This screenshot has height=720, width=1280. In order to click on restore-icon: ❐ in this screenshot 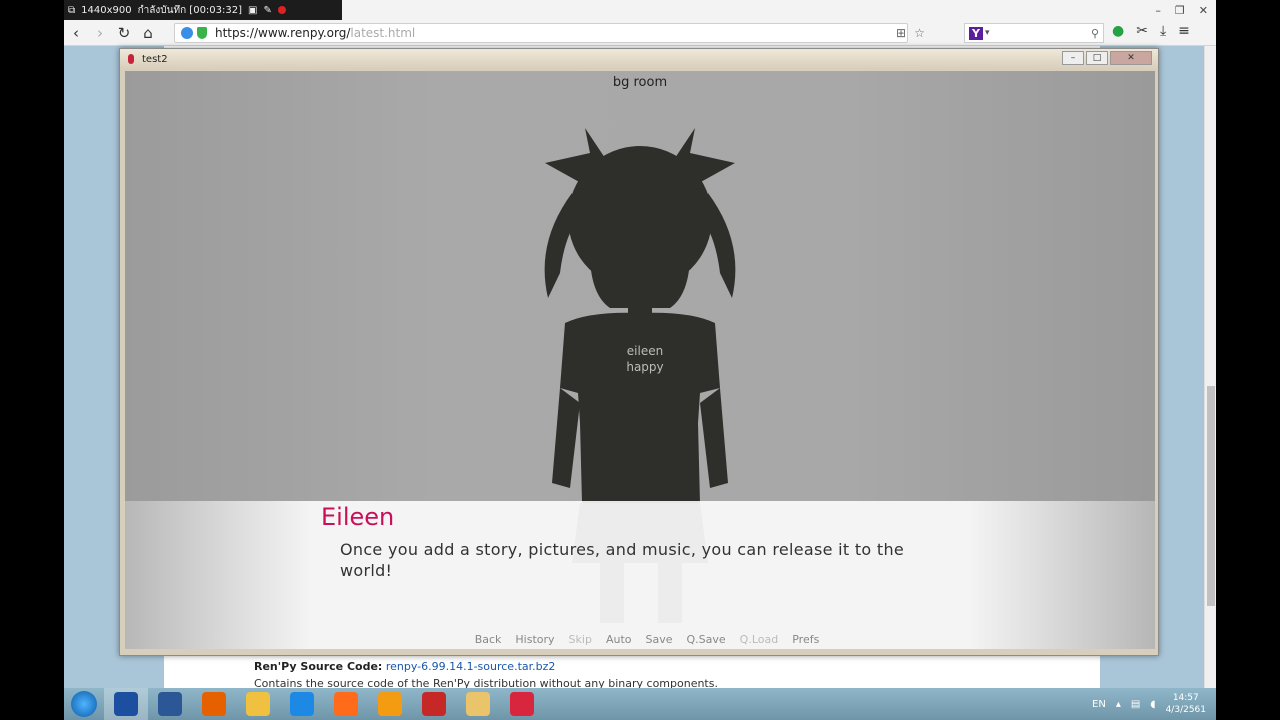, I will do `click(1180, 10)`.